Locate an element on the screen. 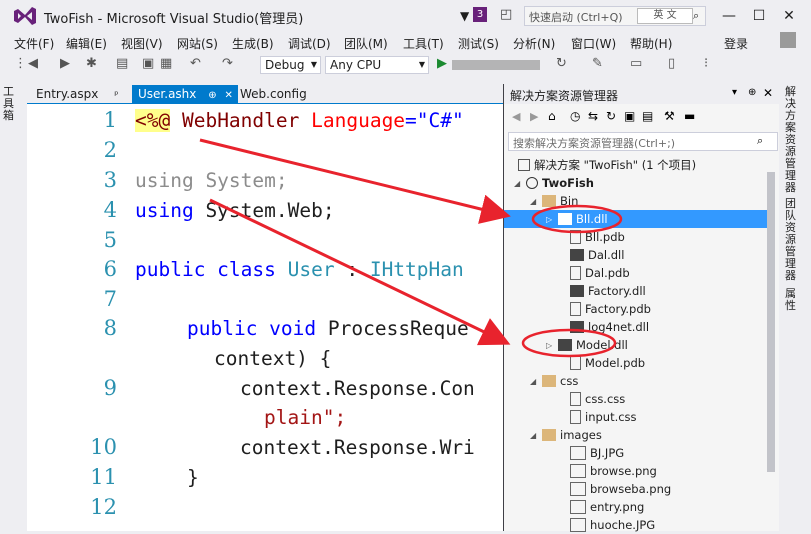 This screenshot has width=811, height=534. menu-view: 视图(V) is located at coordinates (142, 43).